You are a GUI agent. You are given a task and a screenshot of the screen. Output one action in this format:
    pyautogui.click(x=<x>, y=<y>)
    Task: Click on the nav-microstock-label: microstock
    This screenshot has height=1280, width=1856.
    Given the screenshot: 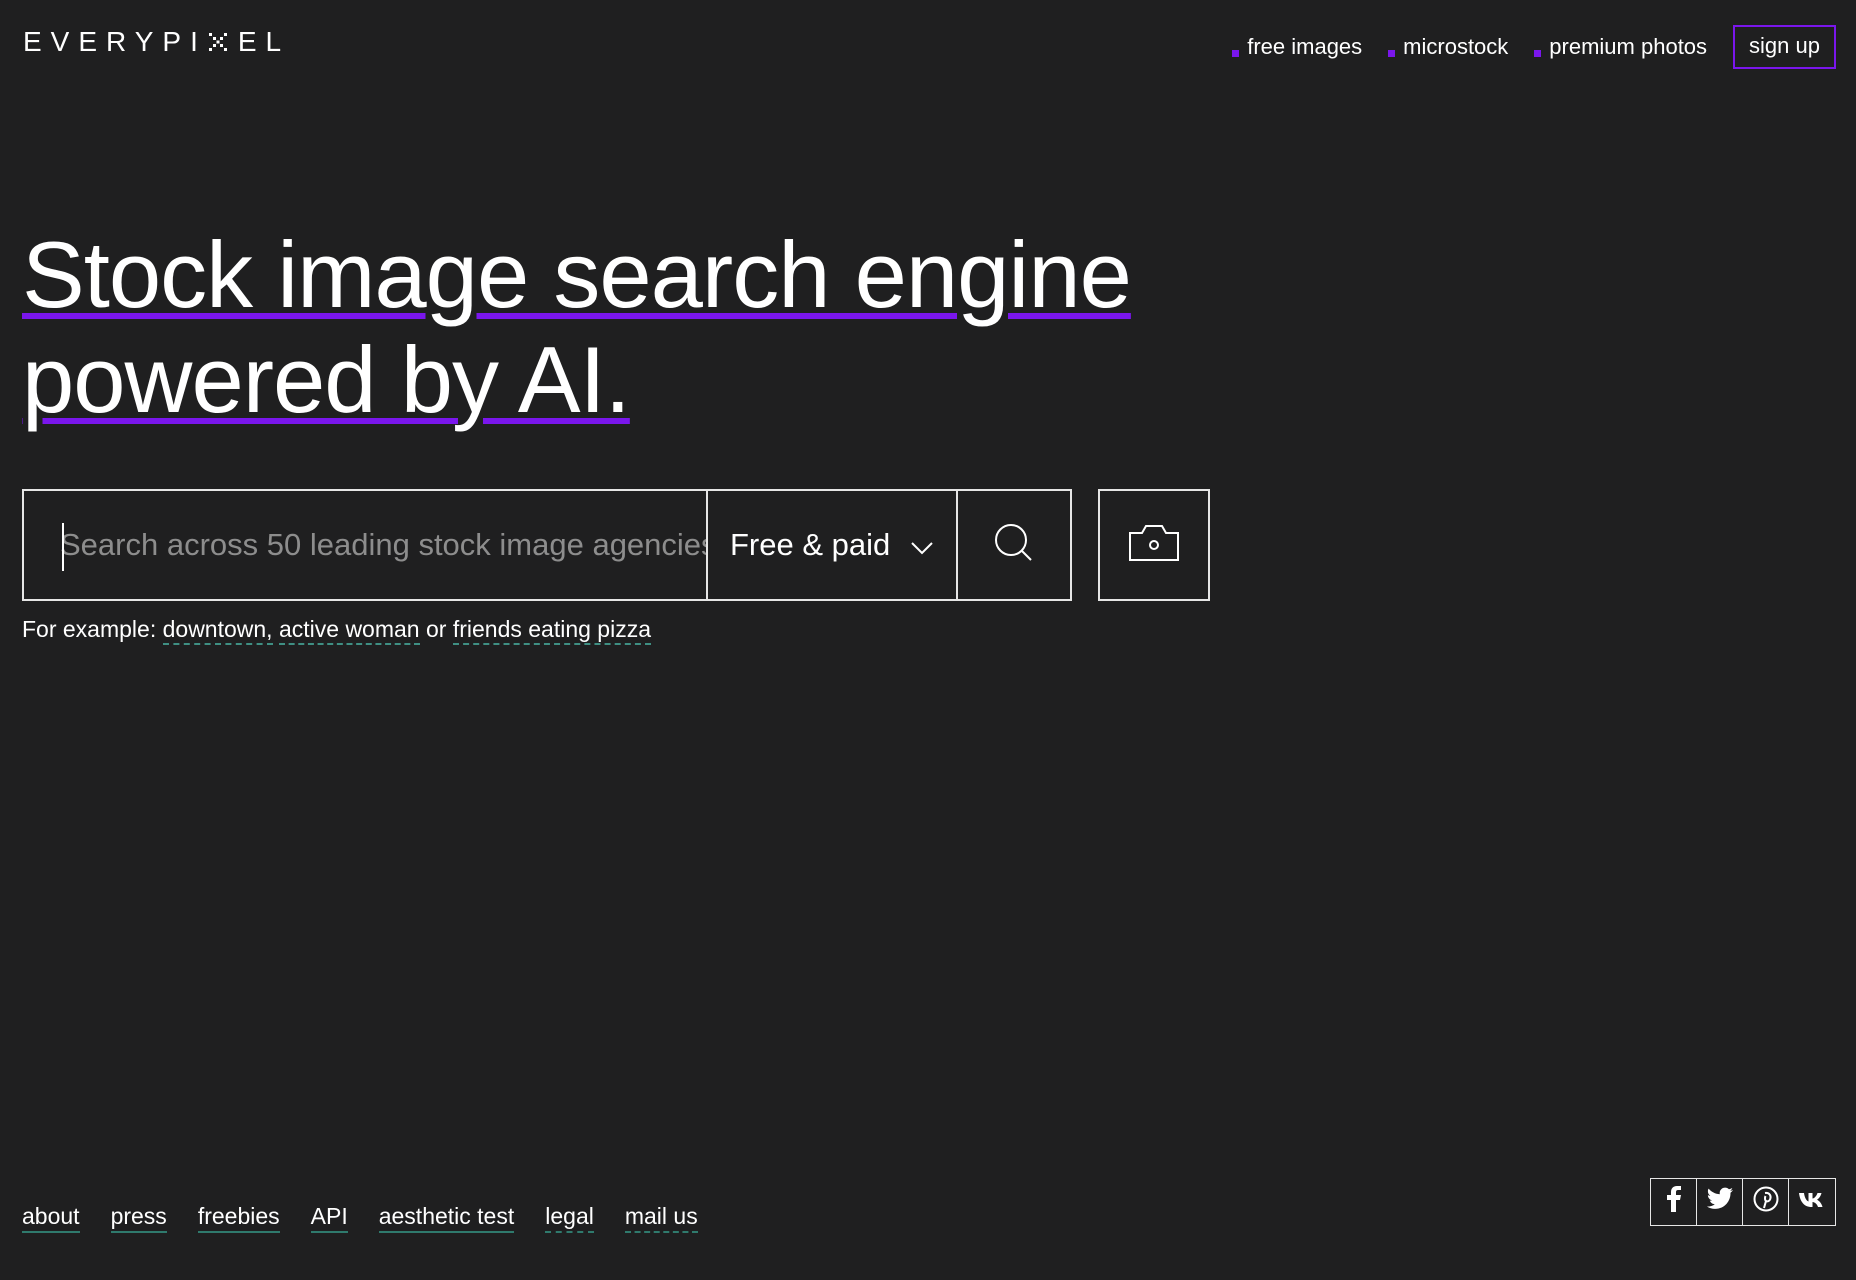 What is the action you would take?
    pyautogui.click(x=1456, y=46)
    